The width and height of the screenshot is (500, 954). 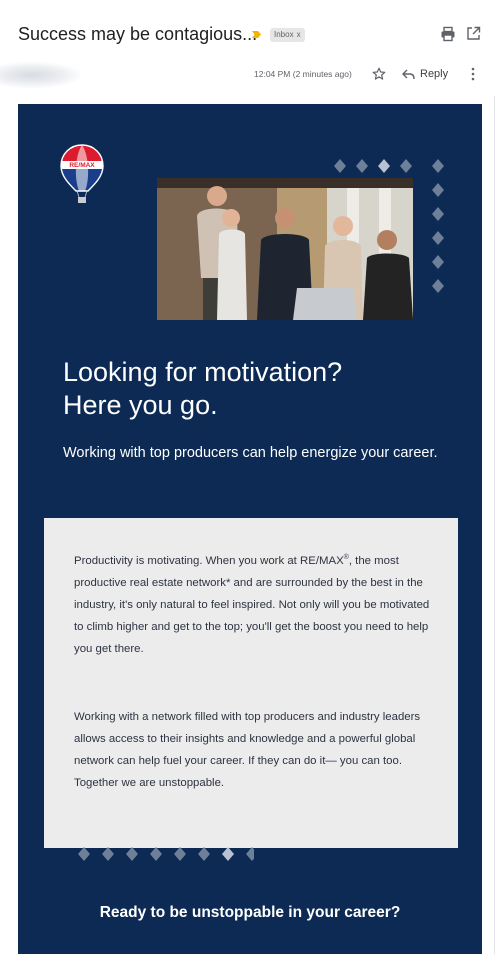 What do you see at coordinates (82, 173) in the screenshot?
I see `hot-air-balloon-logo: RE/MAX` at bounding box center [82, 173].